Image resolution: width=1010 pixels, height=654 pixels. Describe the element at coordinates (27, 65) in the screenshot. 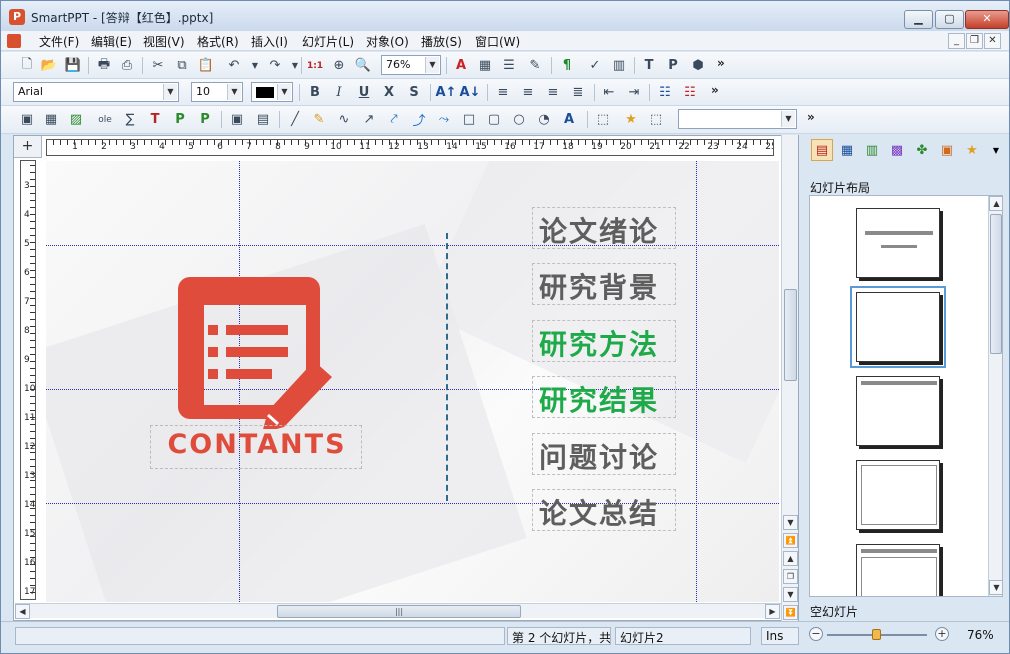

I see `new-file-icon: 🗋` at that location.